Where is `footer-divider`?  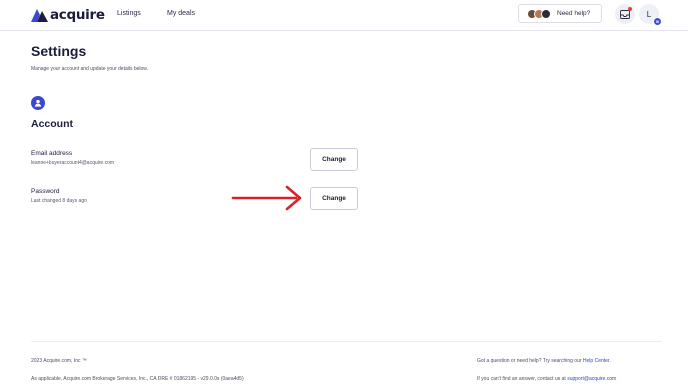 footer-divider is located at coordinates (346, 341).